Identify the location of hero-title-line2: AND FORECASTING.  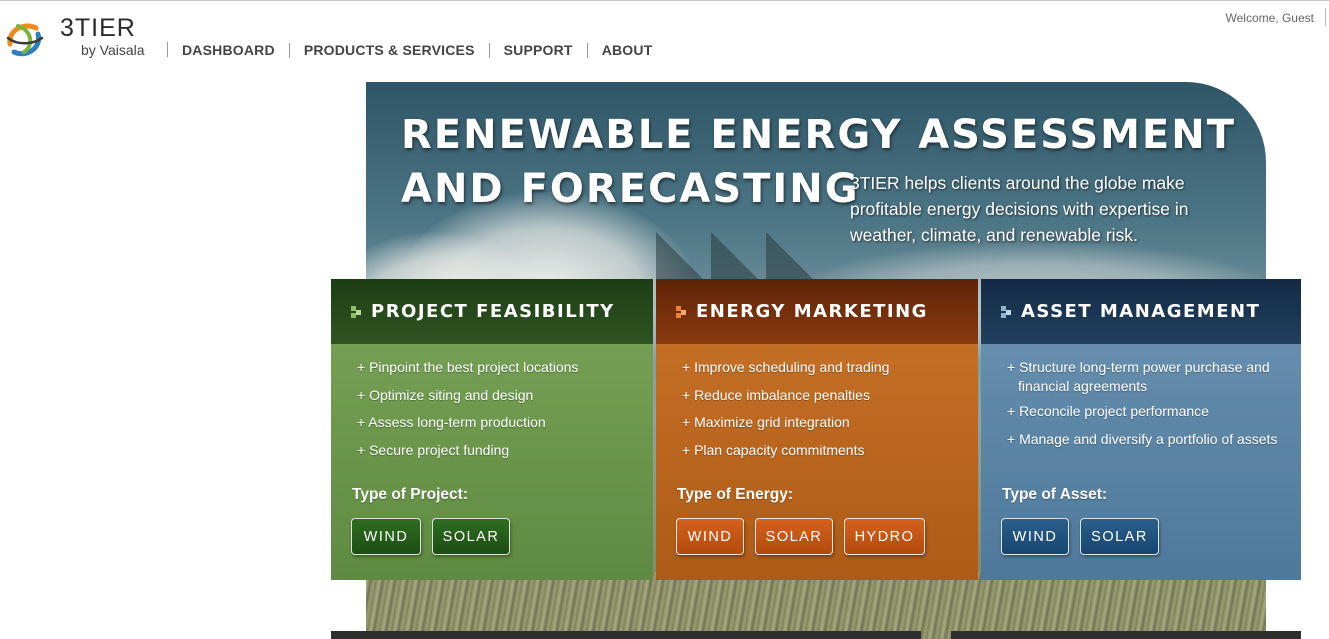
(630, 189).